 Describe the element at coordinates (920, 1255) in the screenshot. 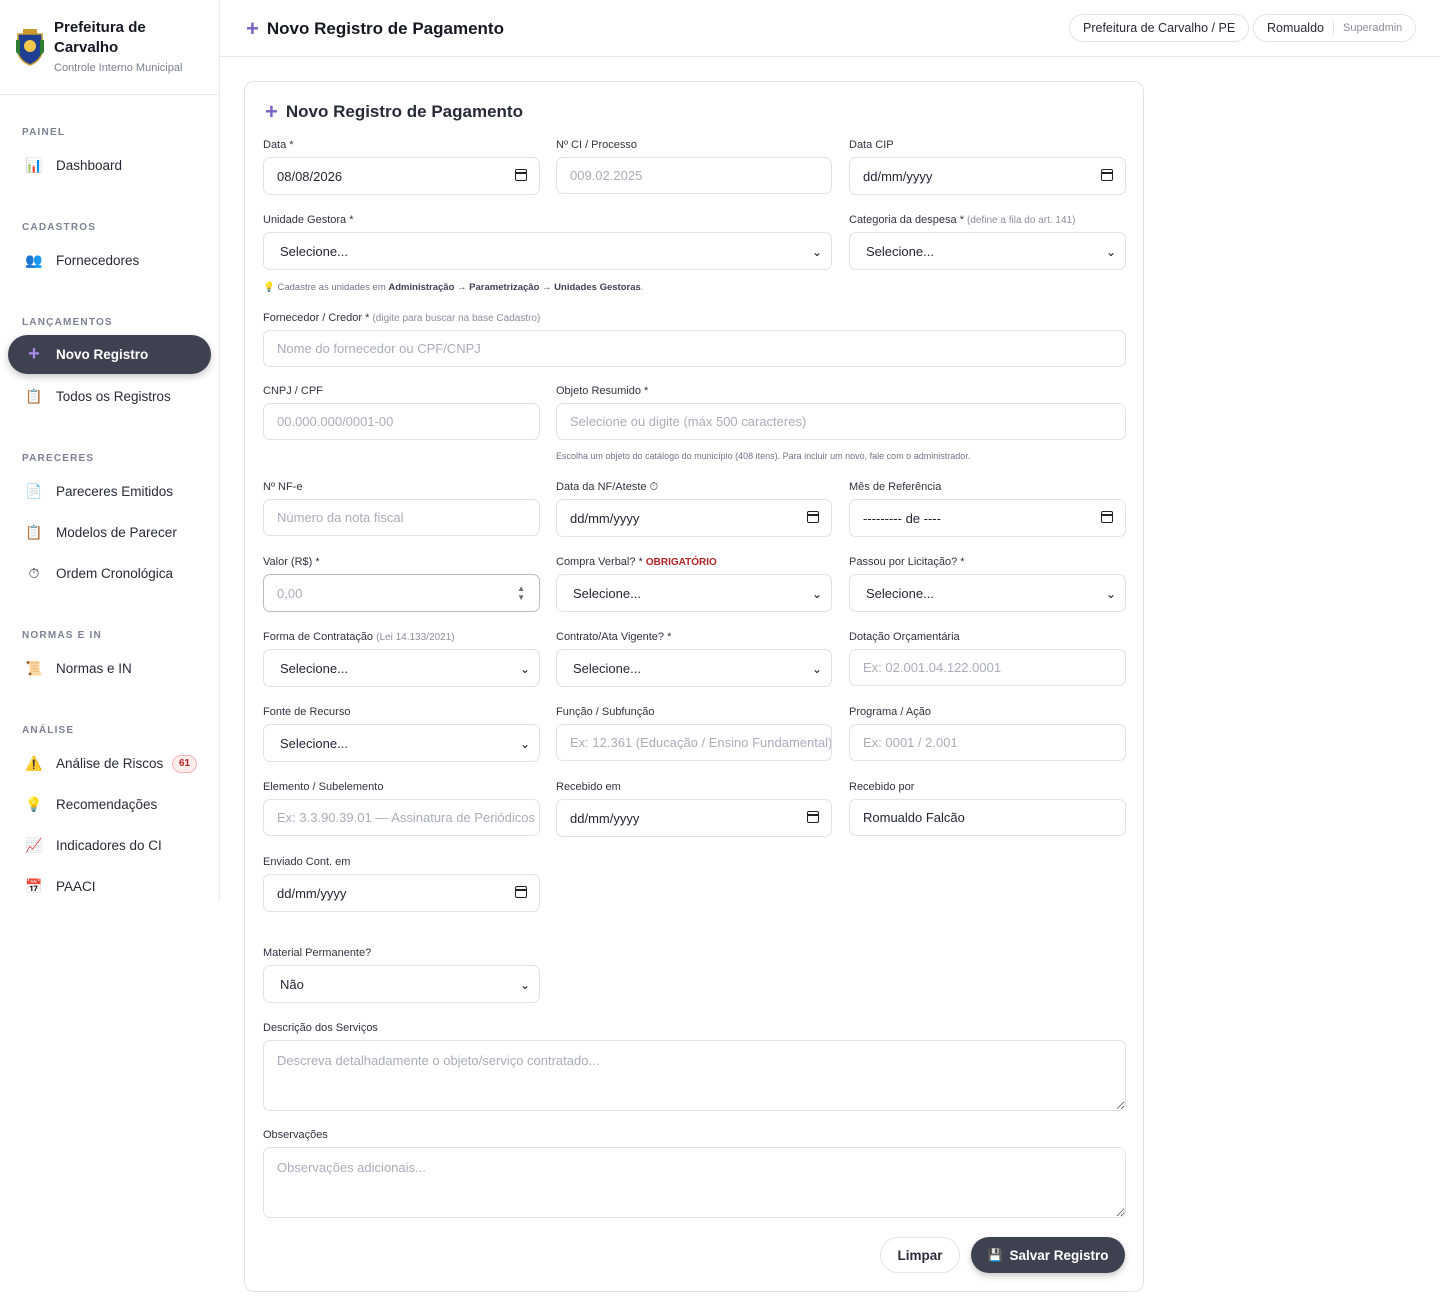

I see `clear-button: Limpar` at that location.